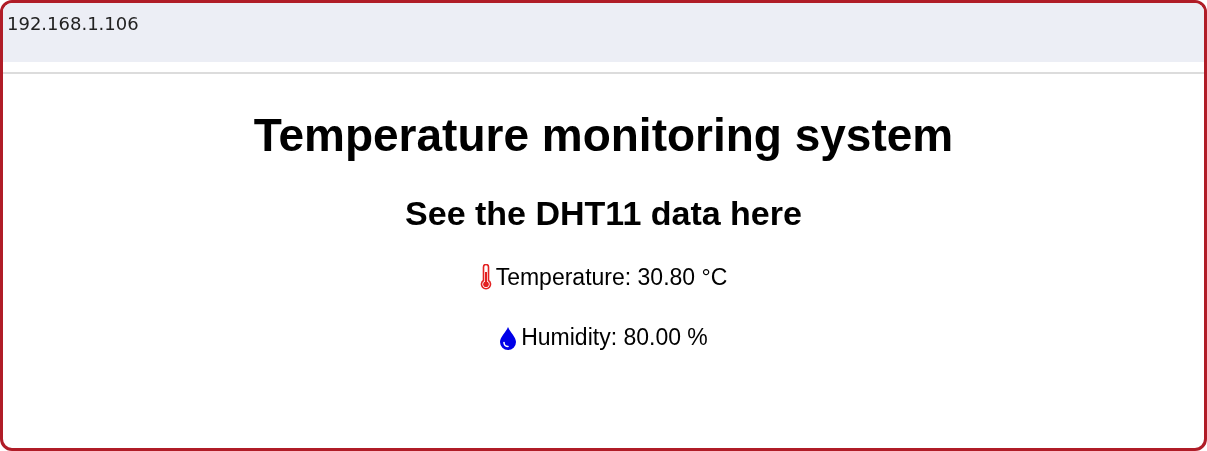 The width and height of the screenshot is (1207, 451). I want to click on thermometer-icon, so click(485, 277).